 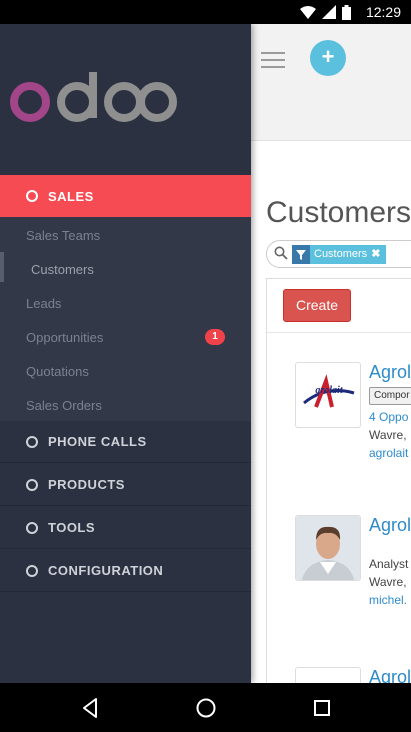 What do you see at coordinates (301, 254) in the screenshot?
I see `filter-icon` at bounding box center [301, 254].